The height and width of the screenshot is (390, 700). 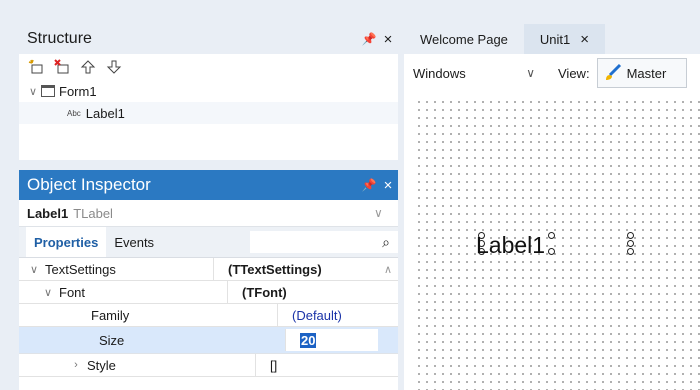 What do you see at coordinates (264, 292) in the screenshot?
I see `property-value: (TFont)` at bounding box center [264, 292].